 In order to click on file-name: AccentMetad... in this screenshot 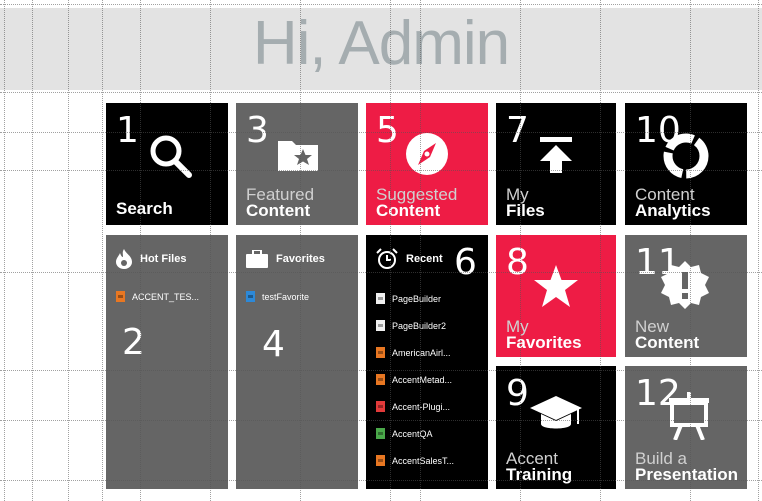, I will do `click(422, 379)`.